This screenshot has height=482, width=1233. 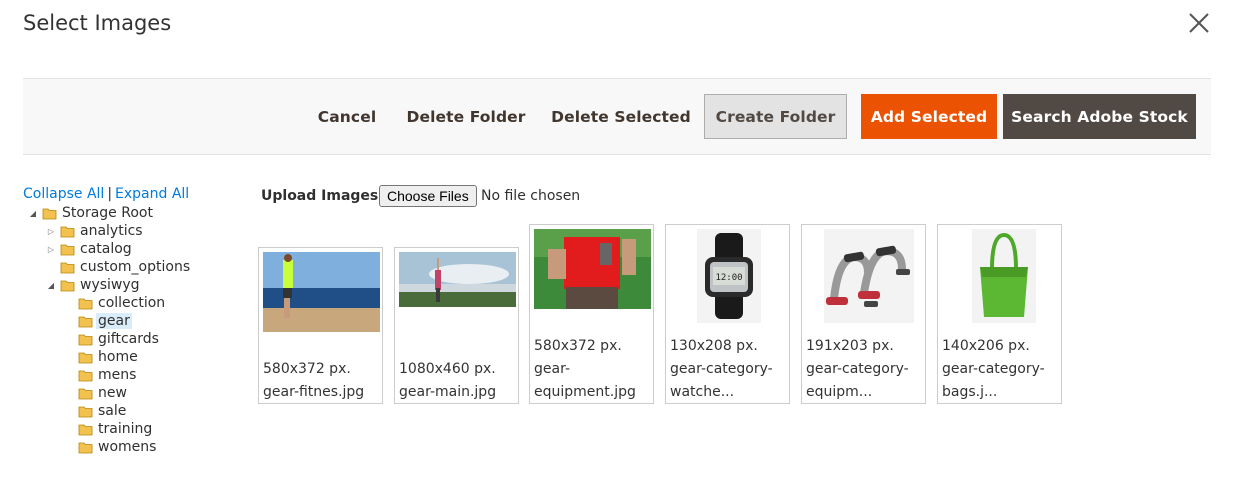 I want to click on tree-node-gear: gear, so click(x=98, y=321).